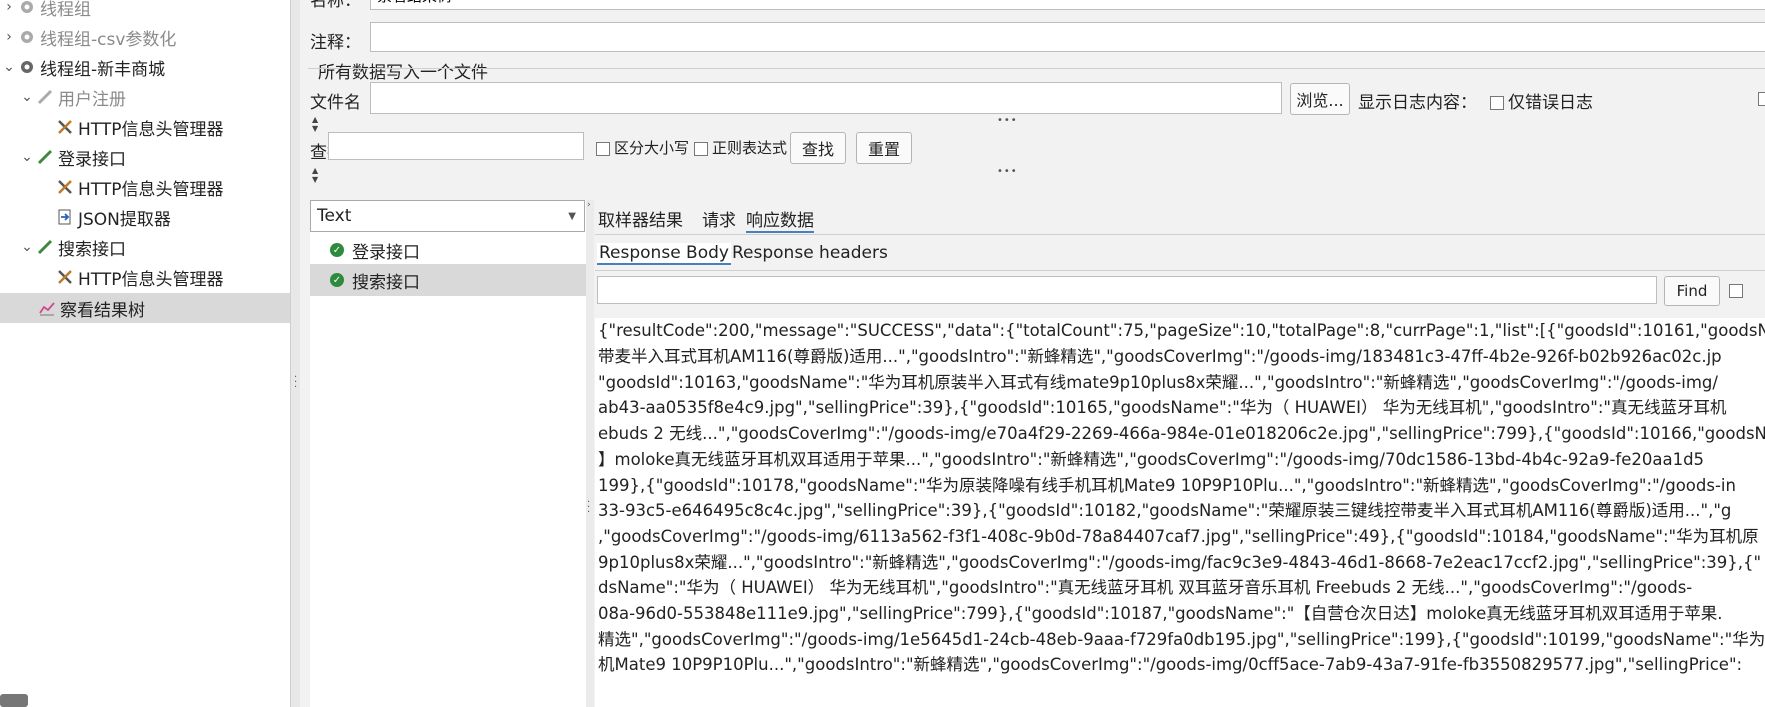  Describe the element at coordinates (1761, 99) in the screenshot. I see `success-only-checkbox` at that location.